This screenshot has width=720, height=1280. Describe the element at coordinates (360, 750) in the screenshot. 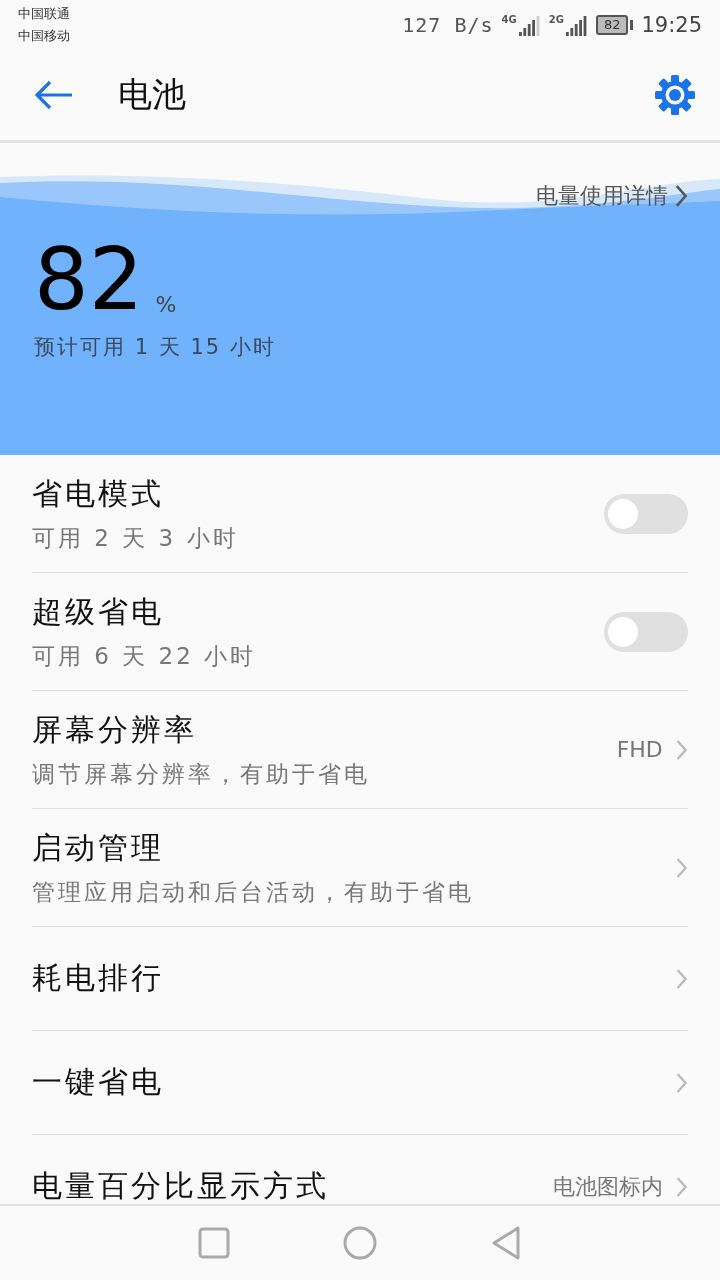

I see `setting-row: 屏幕分辨率 调节屏幕分辨率，有助于省电 FHD` at that location.